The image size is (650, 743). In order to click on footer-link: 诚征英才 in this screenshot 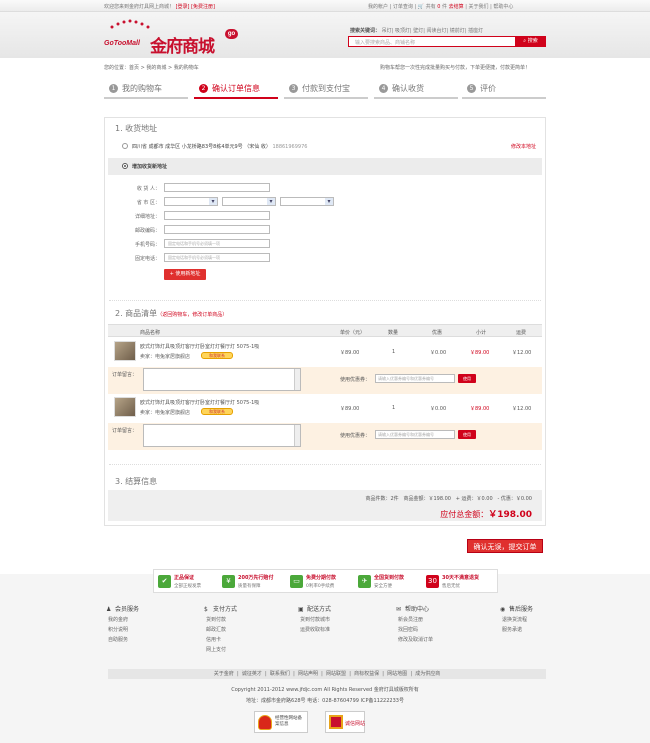, I will do `click(252, 674)`.